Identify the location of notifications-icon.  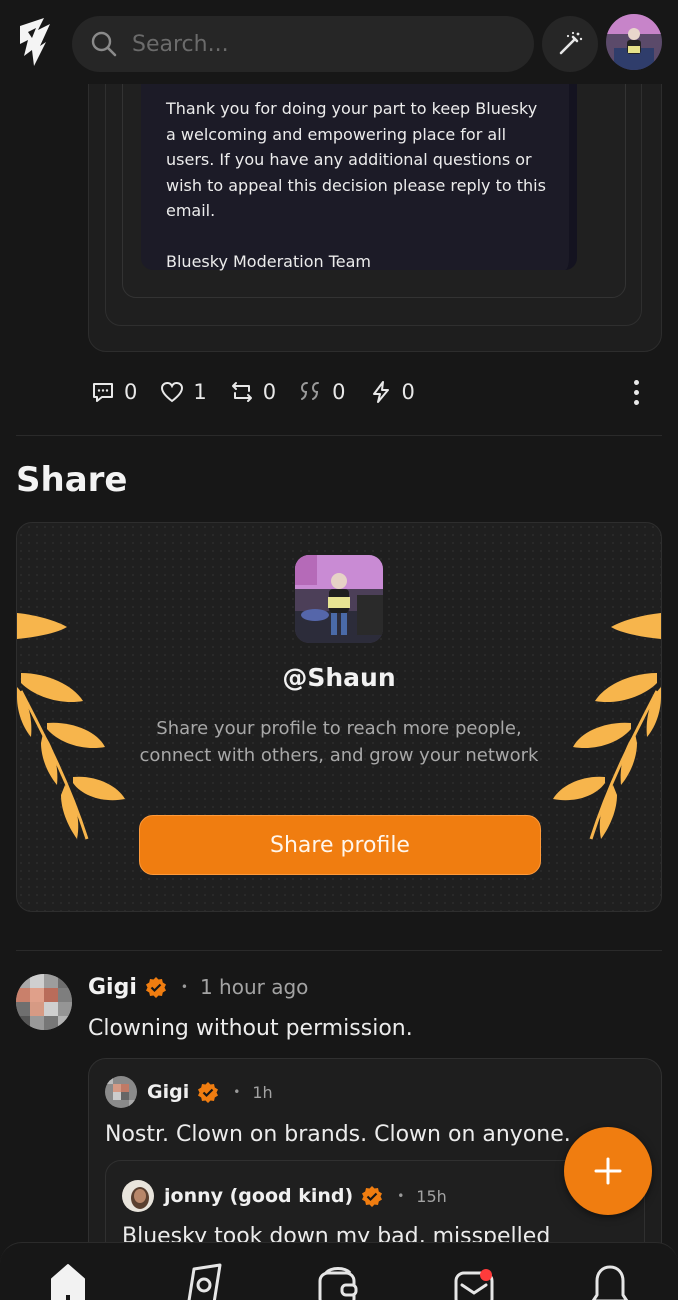
(610, 1282).